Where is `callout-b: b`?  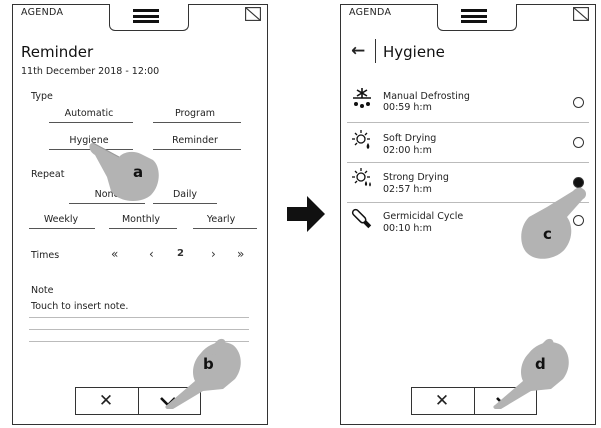 callout-b: b is located at coordinates (208, 364).